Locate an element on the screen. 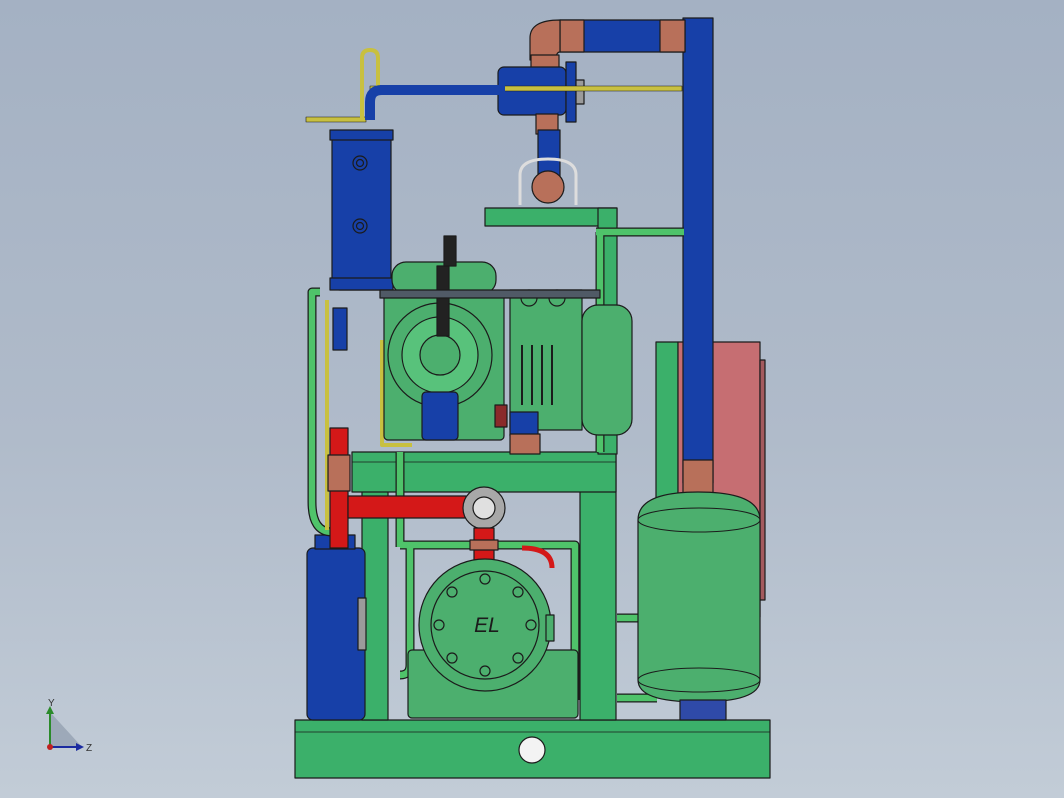  filter-drier-small is located at coordinates (440, 416).